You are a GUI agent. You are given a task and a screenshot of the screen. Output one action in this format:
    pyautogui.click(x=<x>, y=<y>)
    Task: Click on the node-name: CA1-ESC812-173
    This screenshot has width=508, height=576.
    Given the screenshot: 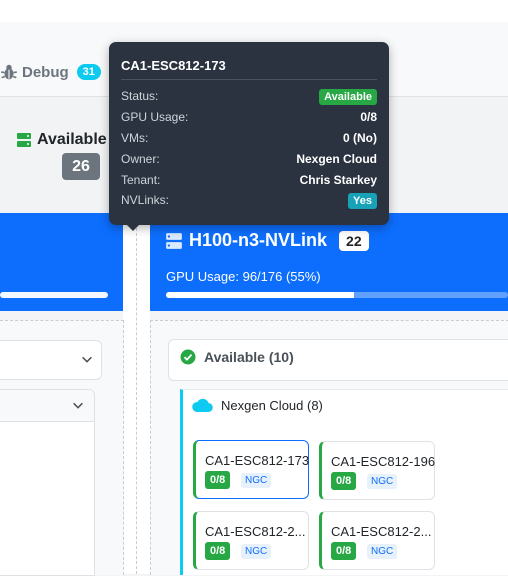 What is the action you would take?
    pyautogui.click(x=257, y=460)
    